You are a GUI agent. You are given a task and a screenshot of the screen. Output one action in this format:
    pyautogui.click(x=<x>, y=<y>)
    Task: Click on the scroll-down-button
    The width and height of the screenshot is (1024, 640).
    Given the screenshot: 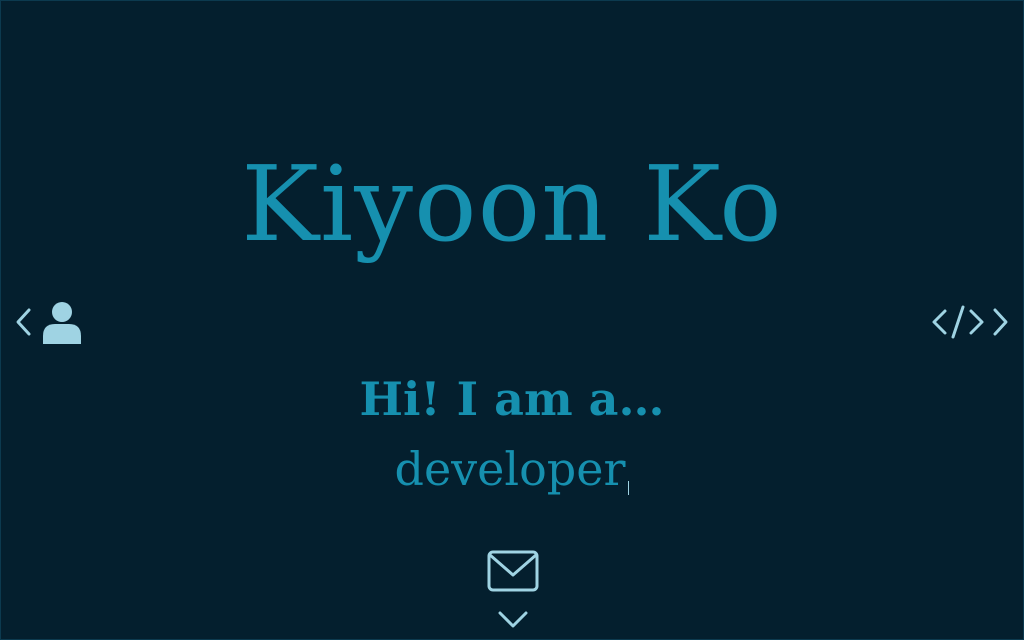 What is the action you would take?
    pyautogui.click(x=513, y=619)
    